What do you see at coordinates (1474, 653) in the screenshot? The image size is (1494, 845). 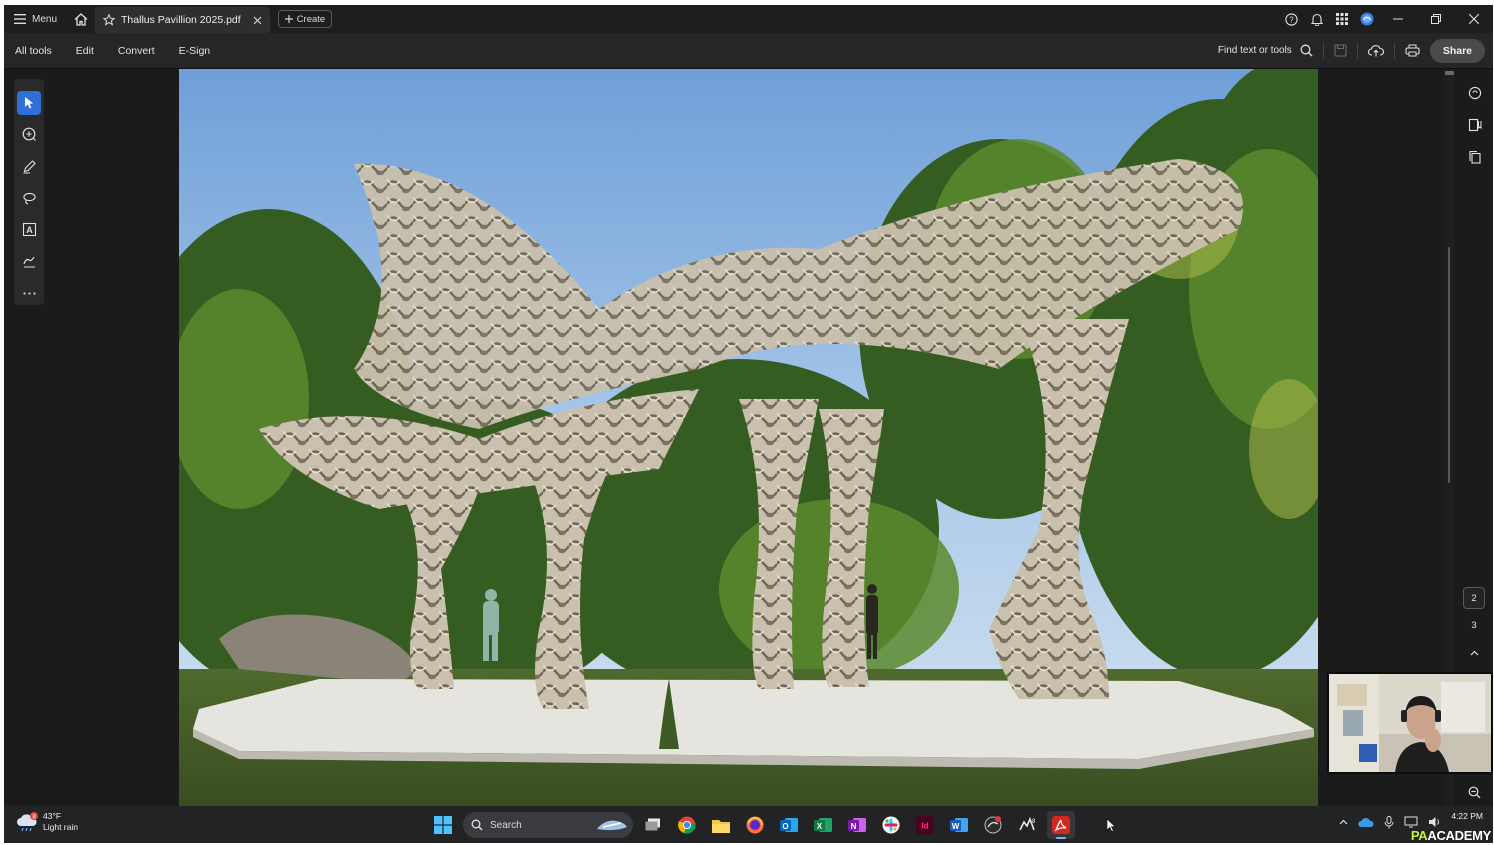 I see `page-up-button` at bounding box center [1474, 653].